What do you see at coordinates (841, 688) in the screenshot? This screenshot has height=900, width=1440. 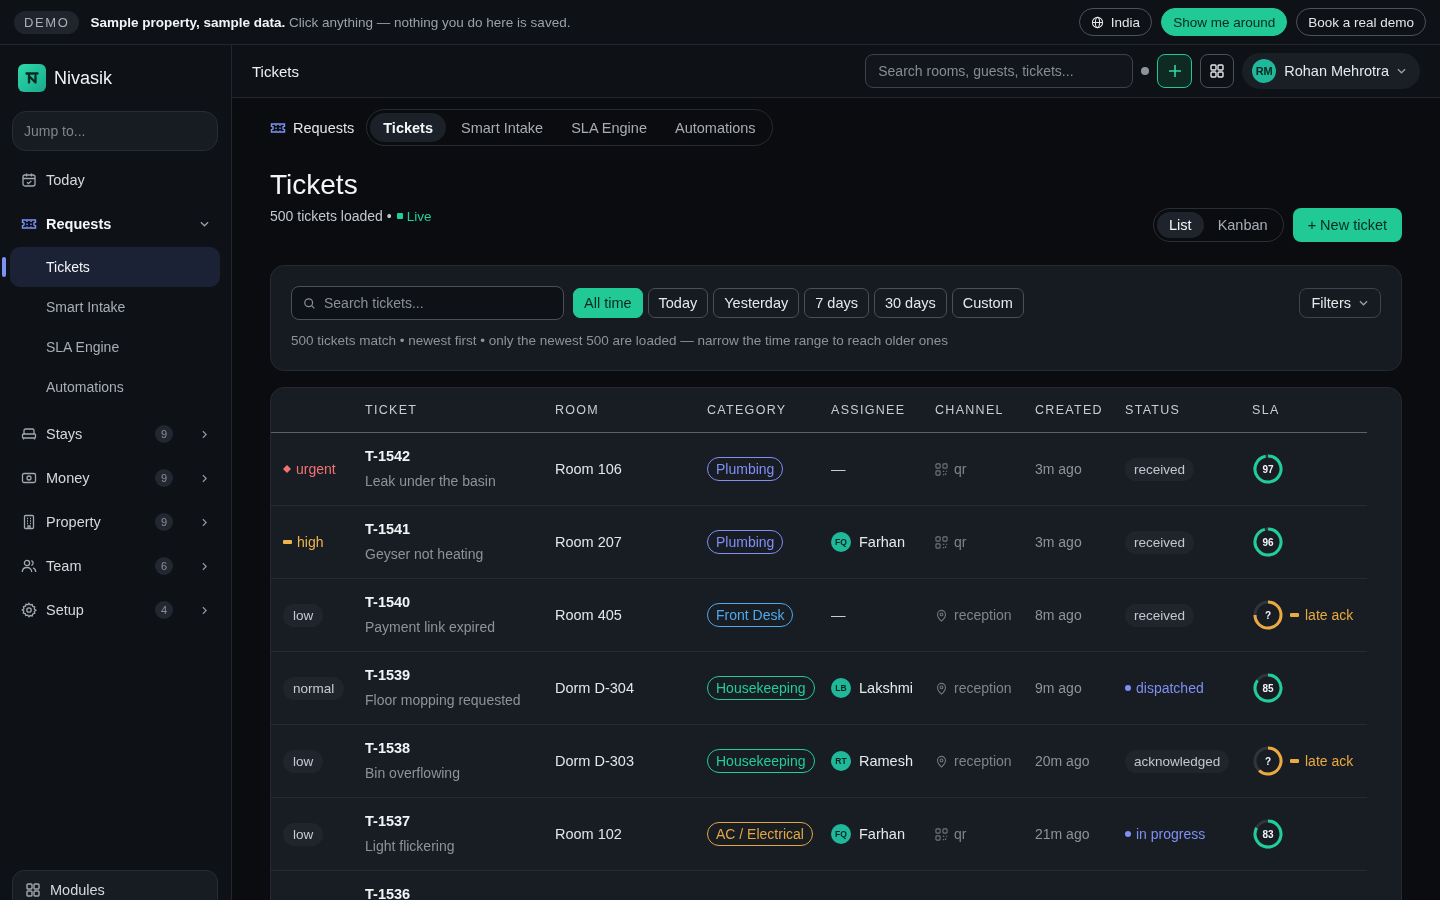 I see `assignee-avatar: LB` at bounding box center [841, 688].